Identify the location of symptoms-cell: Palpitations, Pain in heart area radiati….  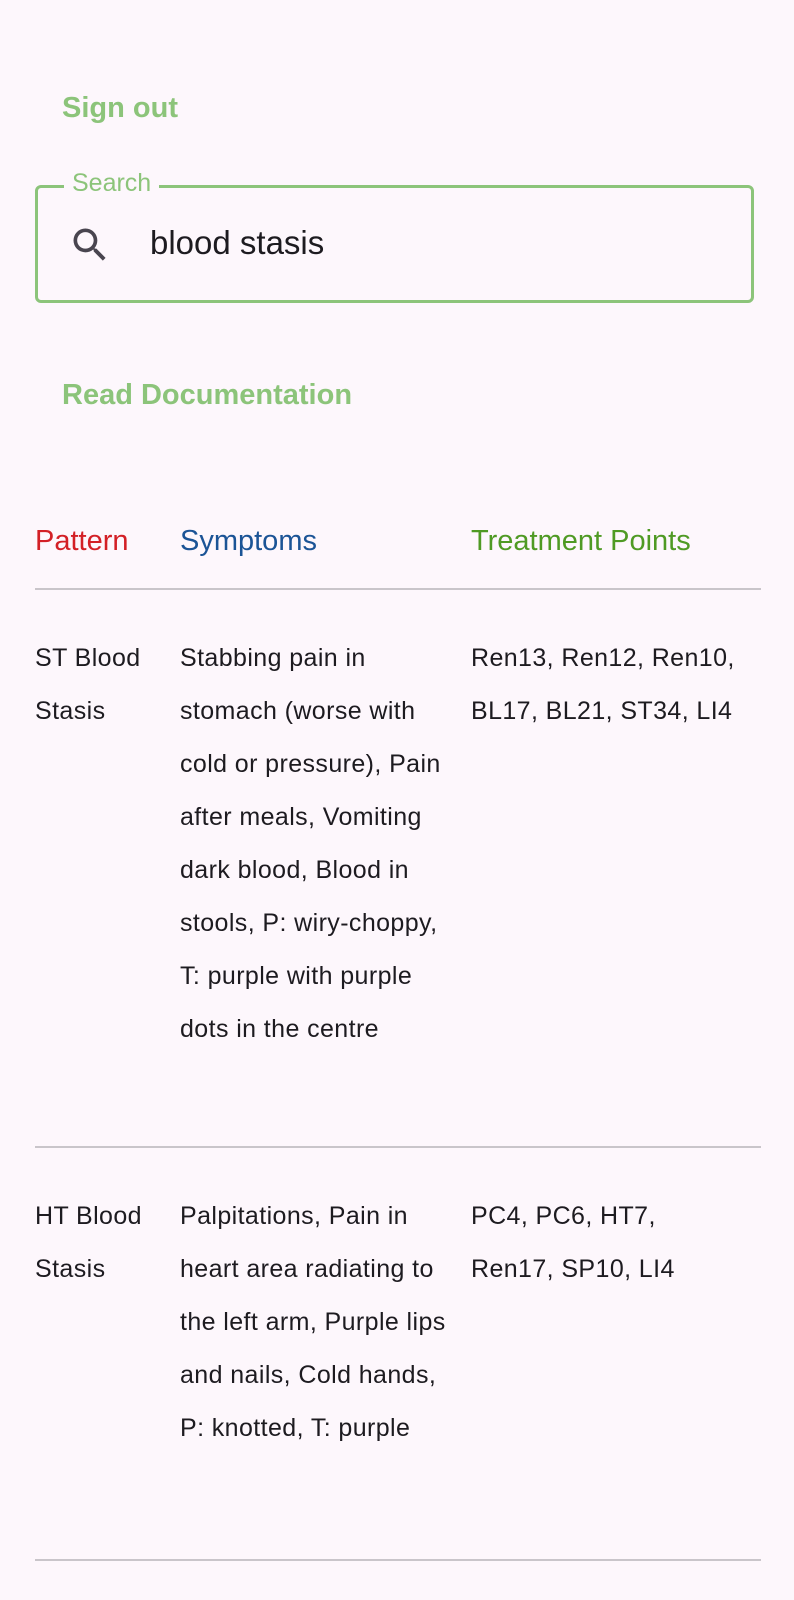
(313, 1322).